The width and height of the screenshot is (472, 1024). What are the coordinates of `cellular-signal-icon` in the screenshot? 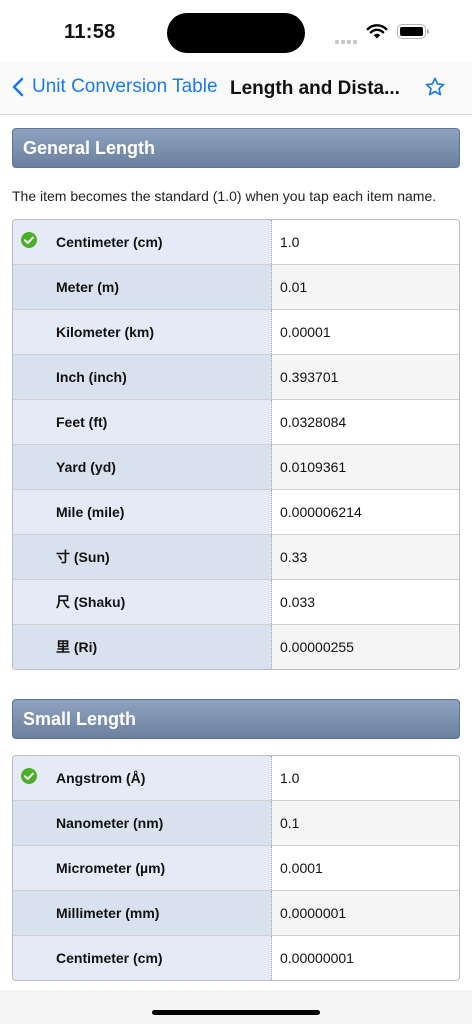 It's located at (347, 40).